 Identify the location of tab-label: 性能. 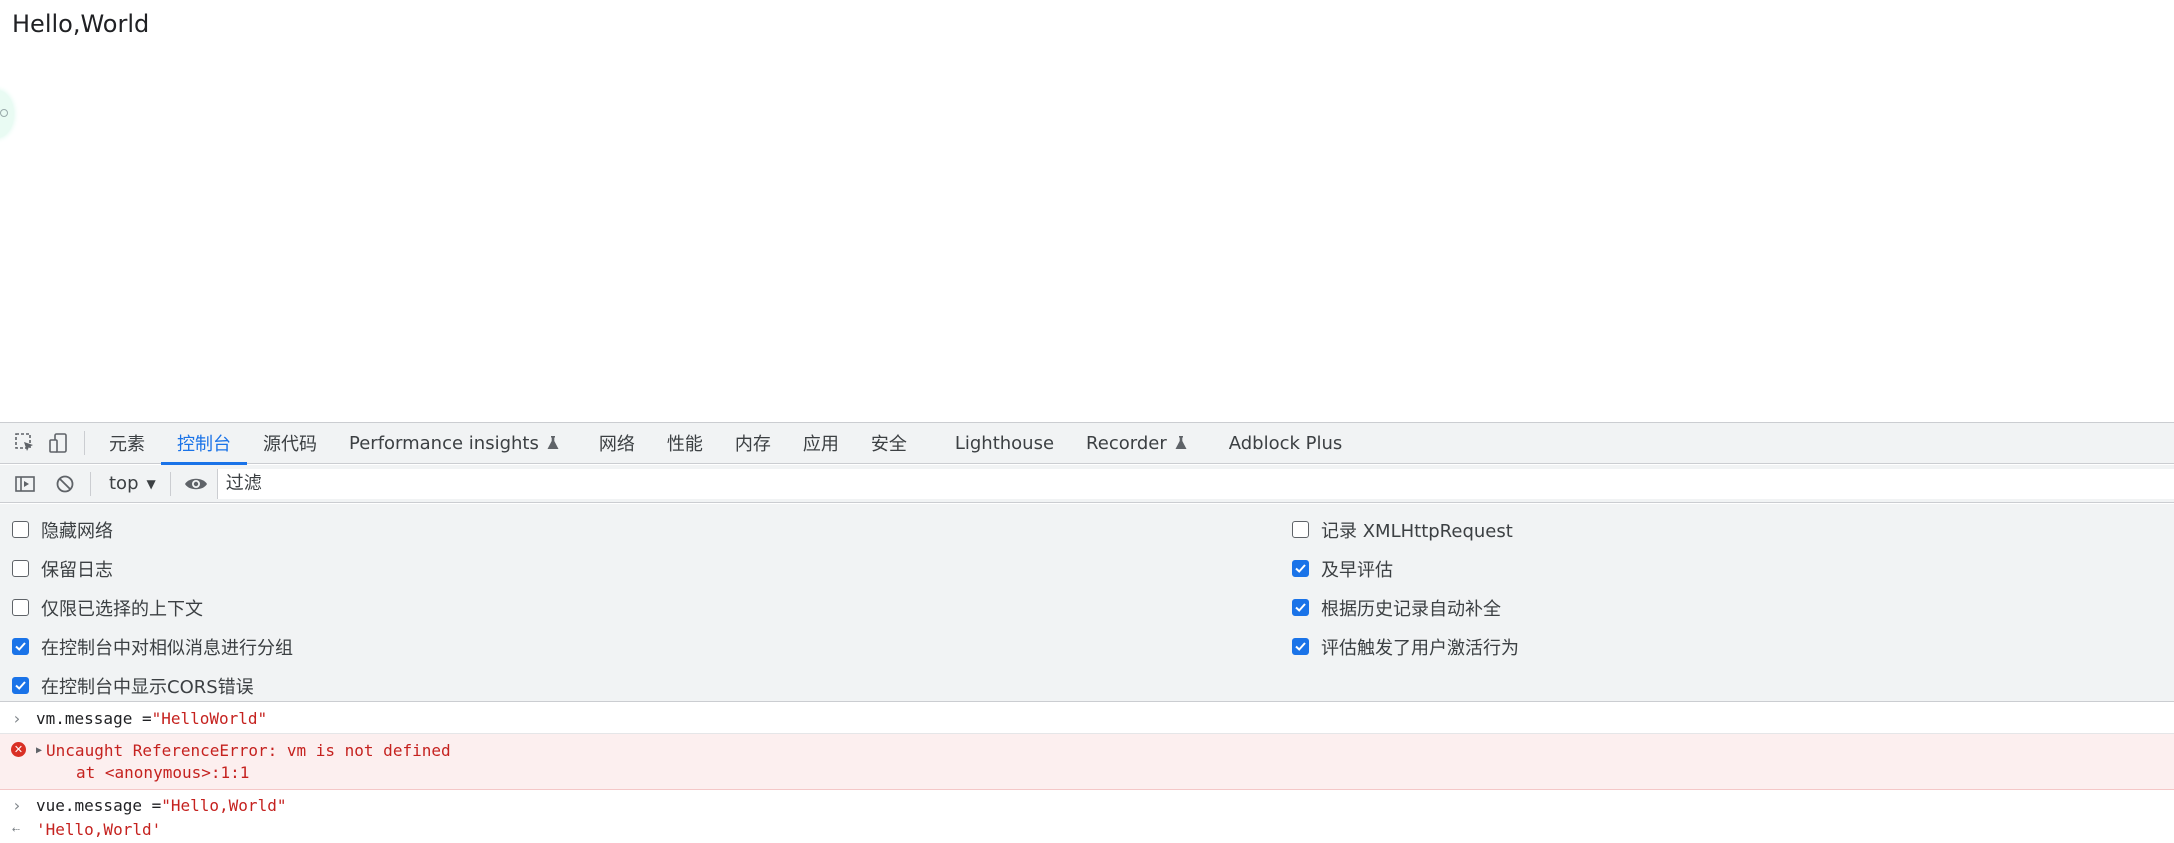
(684, 444).